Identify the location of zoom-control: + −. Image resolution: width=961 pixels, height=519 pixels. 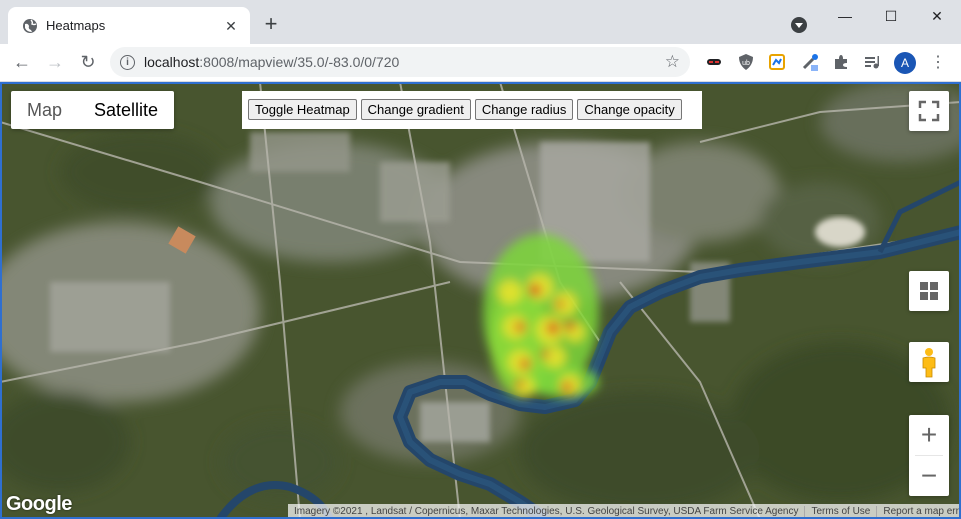
(929, 455).